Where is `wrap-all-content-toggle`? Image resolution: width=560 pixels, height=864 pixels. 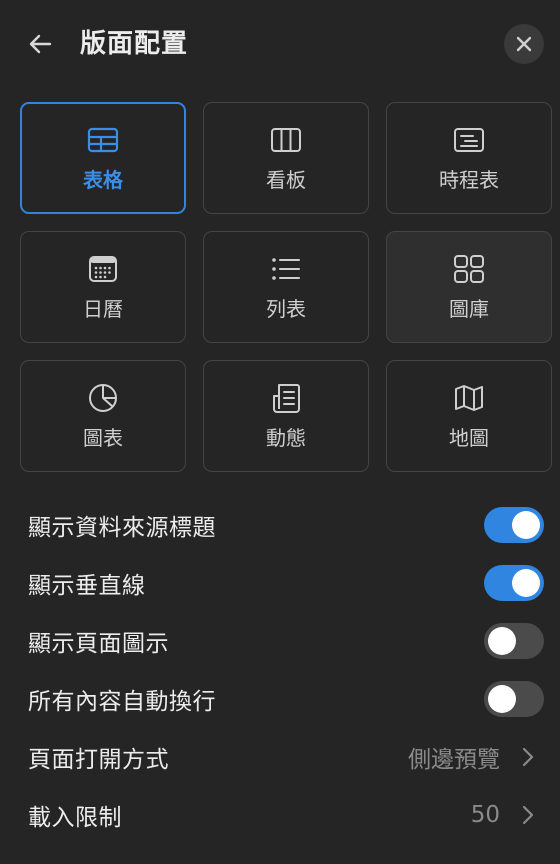 wrap-all-content-toggle is located at coordinates (514, 699).